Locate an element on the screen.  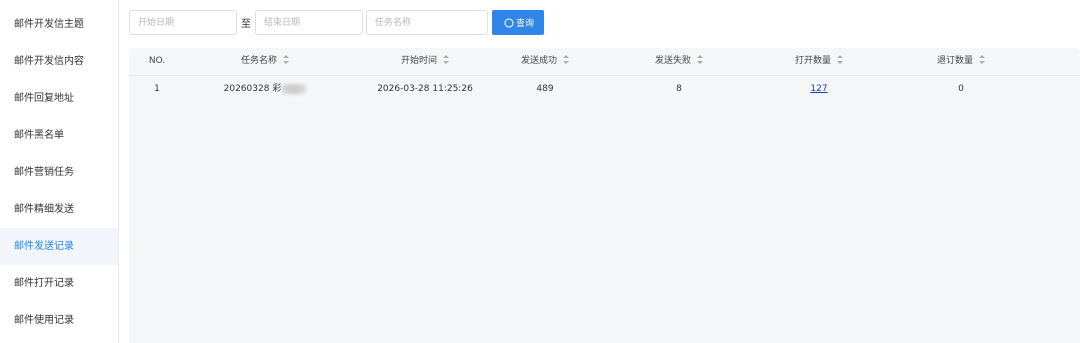
sidebar-item-reply-address: 邮件回复地址 is located at coordinates (59, 98).